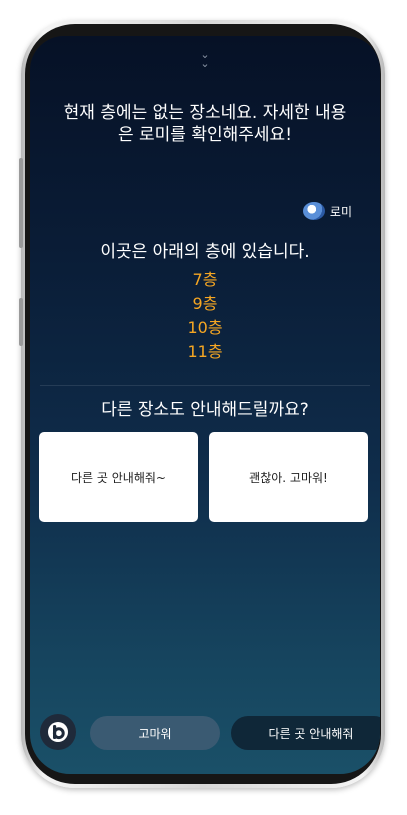 This screenshot has height=815, width=407. I want to click on robot-avatar-icon, so click(313, 211).